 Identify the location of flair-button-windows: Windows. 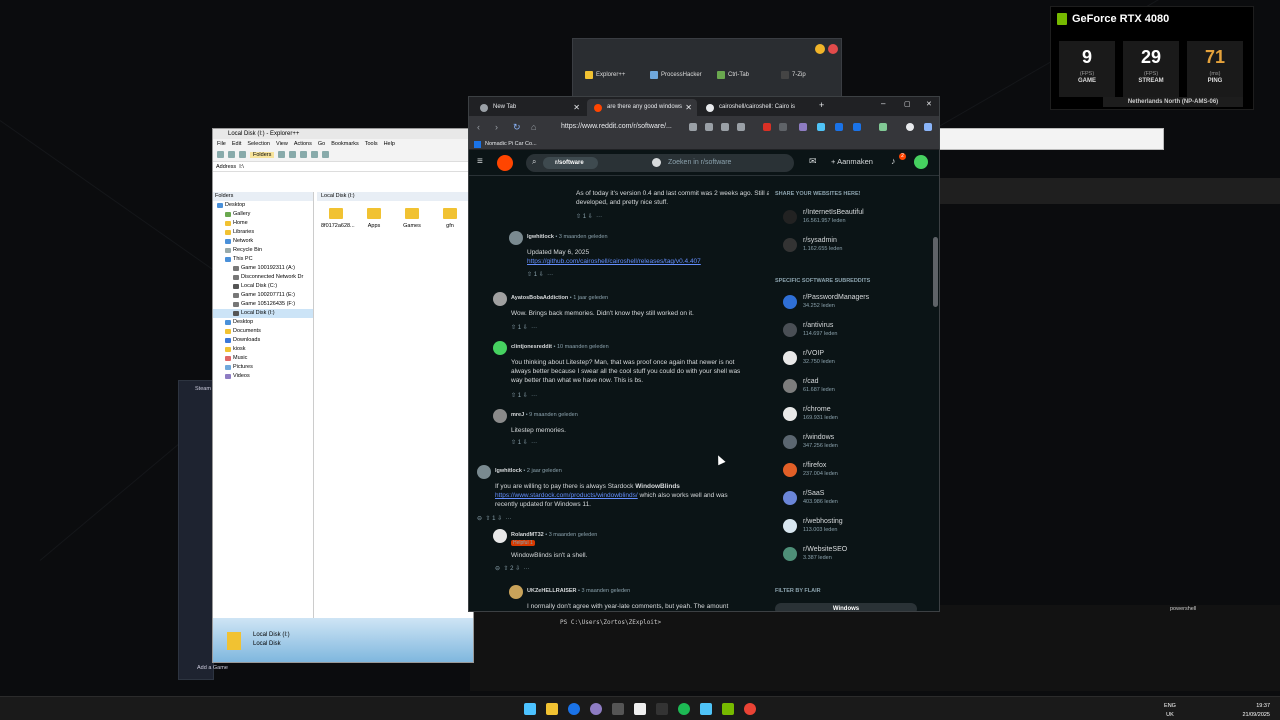
(846, 607).